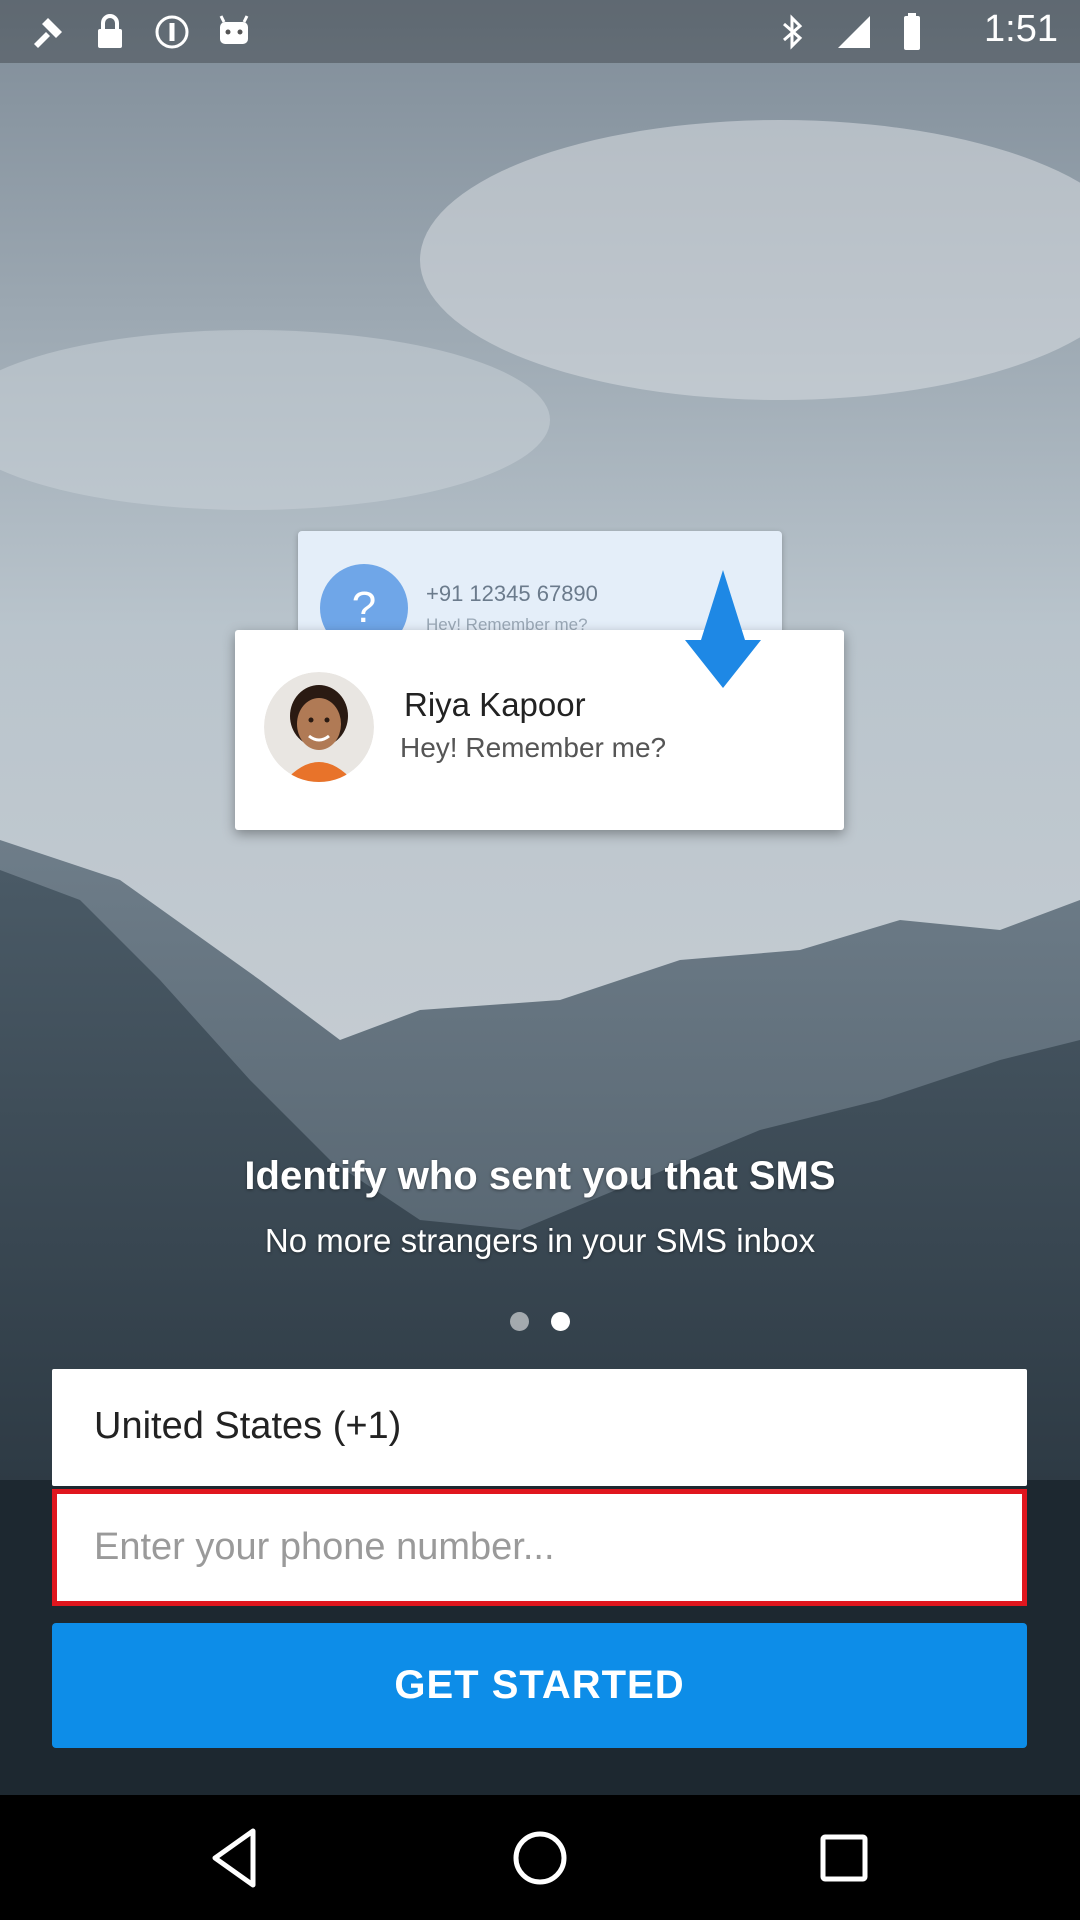 The width and height of the screenshot is (1080, 1920). What do you see at coordinates (236, 1858) in the screenshot?
I see `back-icon` at bounding box center [236, 1858].